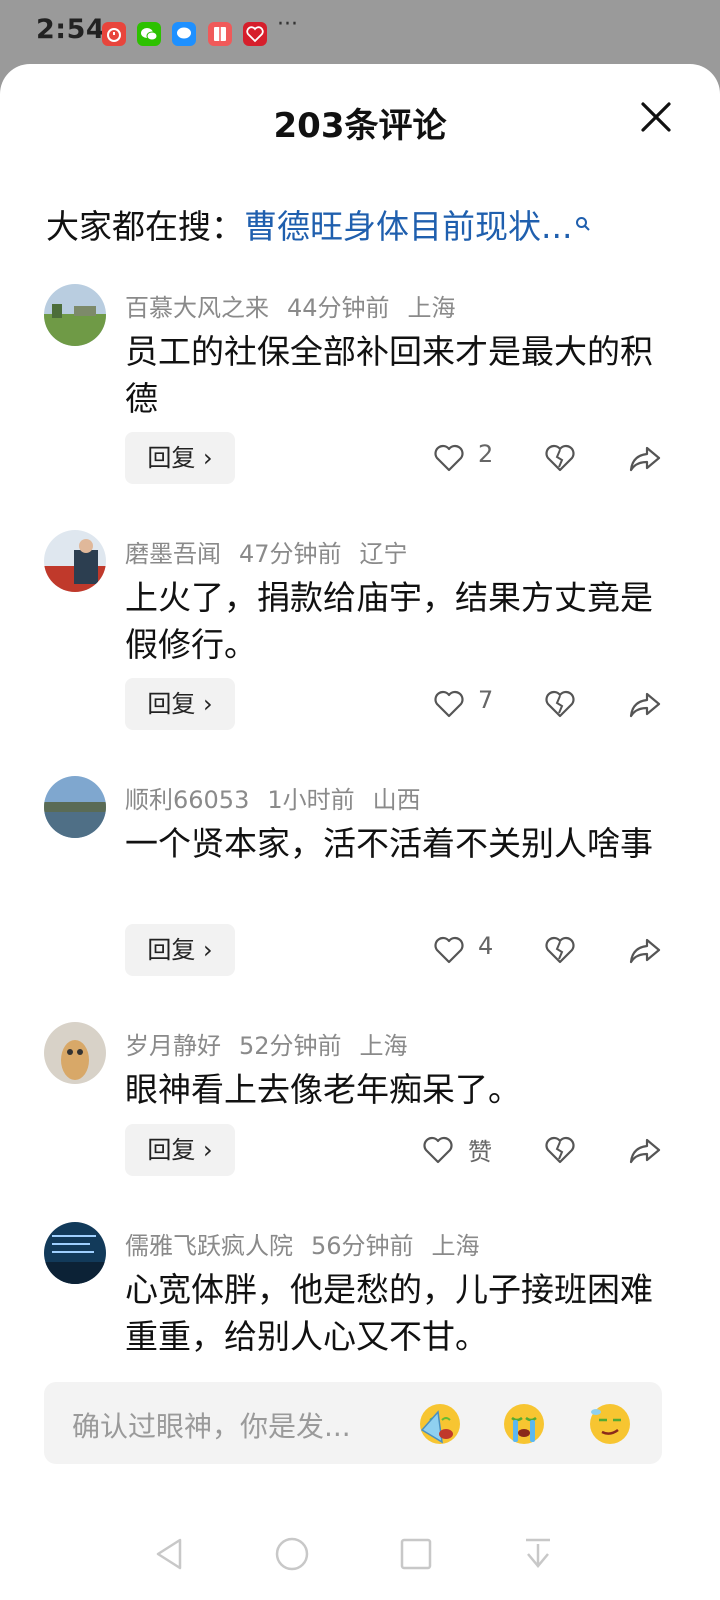 This screenshot has width=720, height=1600. Describe the element at coordinates (389, 621) in the screenshot. I see `comment-text: 上火了，捐款给庙宇，结果方丈竟是假修行。` at that location.